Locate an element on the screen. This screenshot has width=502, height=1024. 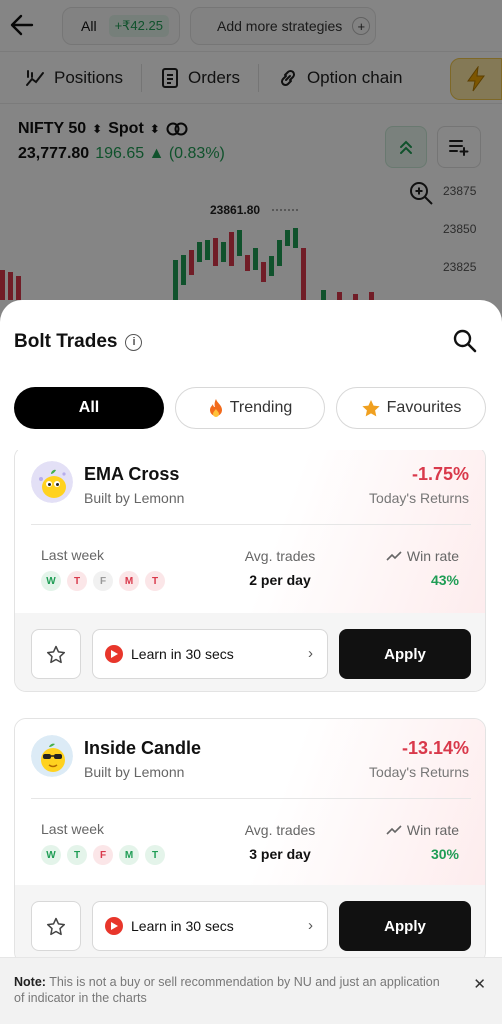
avg-trades-value: 2 per day is located at coordinates (280, 580).